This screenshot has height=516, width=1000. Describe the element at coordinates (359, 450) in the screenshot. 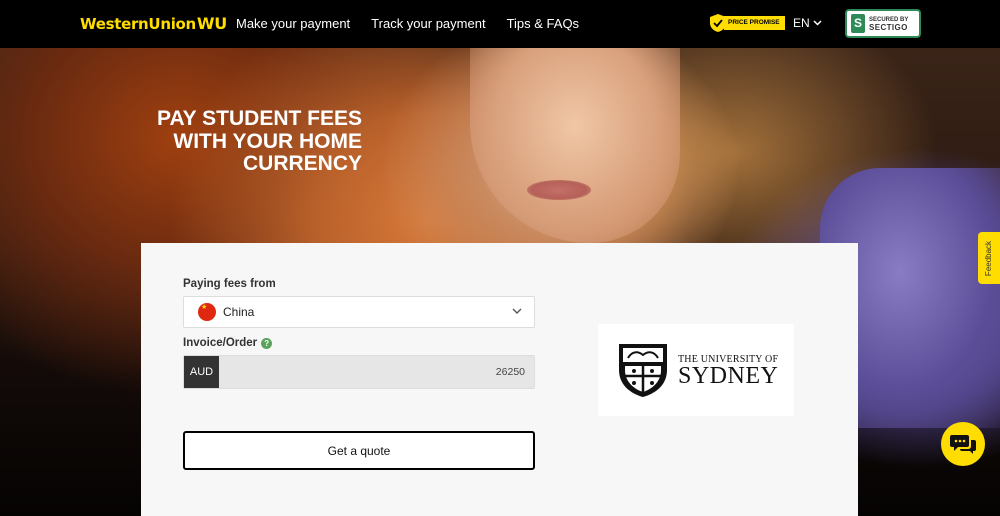

I see `get-quote-button: Get a quote` at that location.